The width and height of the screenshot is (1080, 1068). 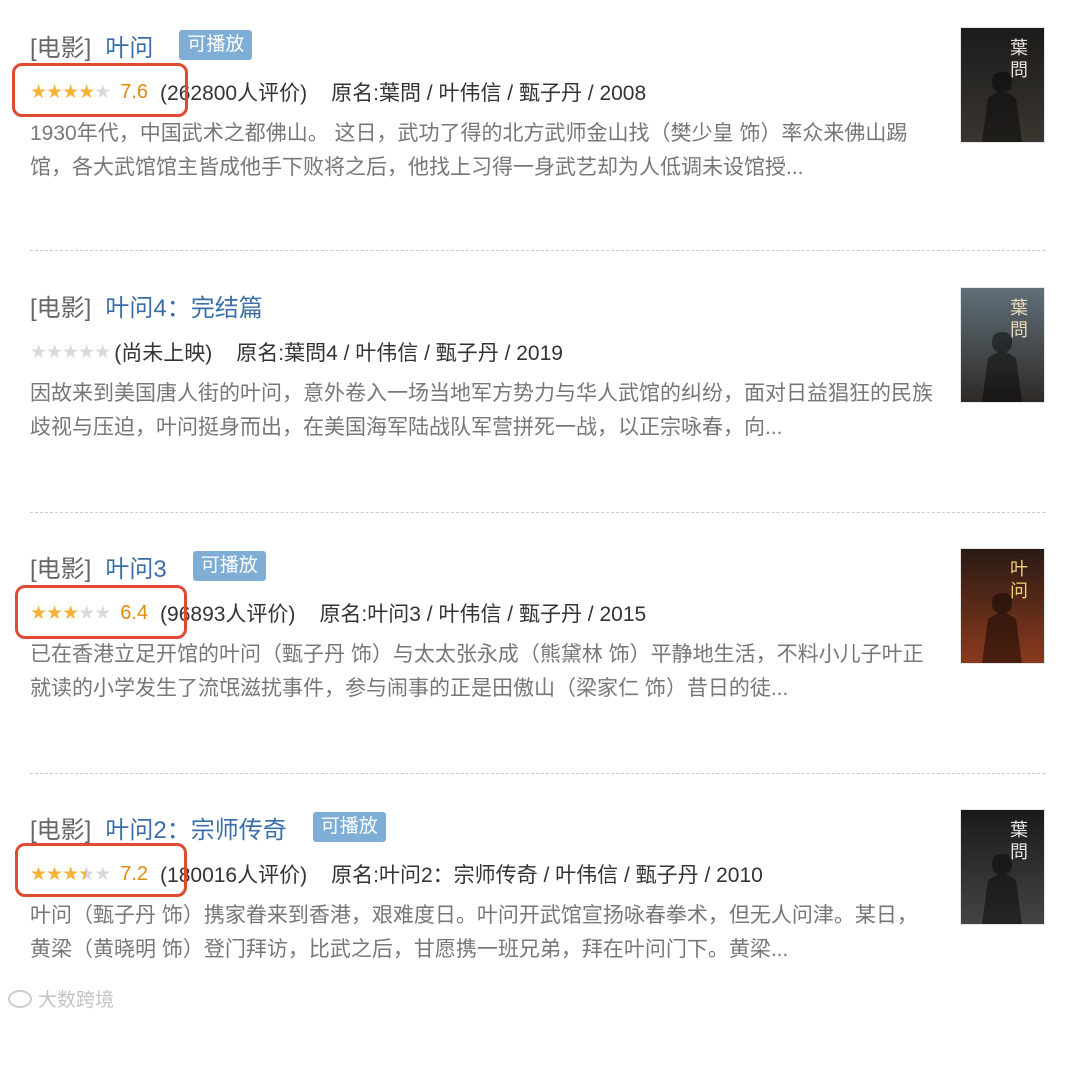 I want to click on result-title-line: [电影] 叶问4：完结篇, so click(x=482, y=305).